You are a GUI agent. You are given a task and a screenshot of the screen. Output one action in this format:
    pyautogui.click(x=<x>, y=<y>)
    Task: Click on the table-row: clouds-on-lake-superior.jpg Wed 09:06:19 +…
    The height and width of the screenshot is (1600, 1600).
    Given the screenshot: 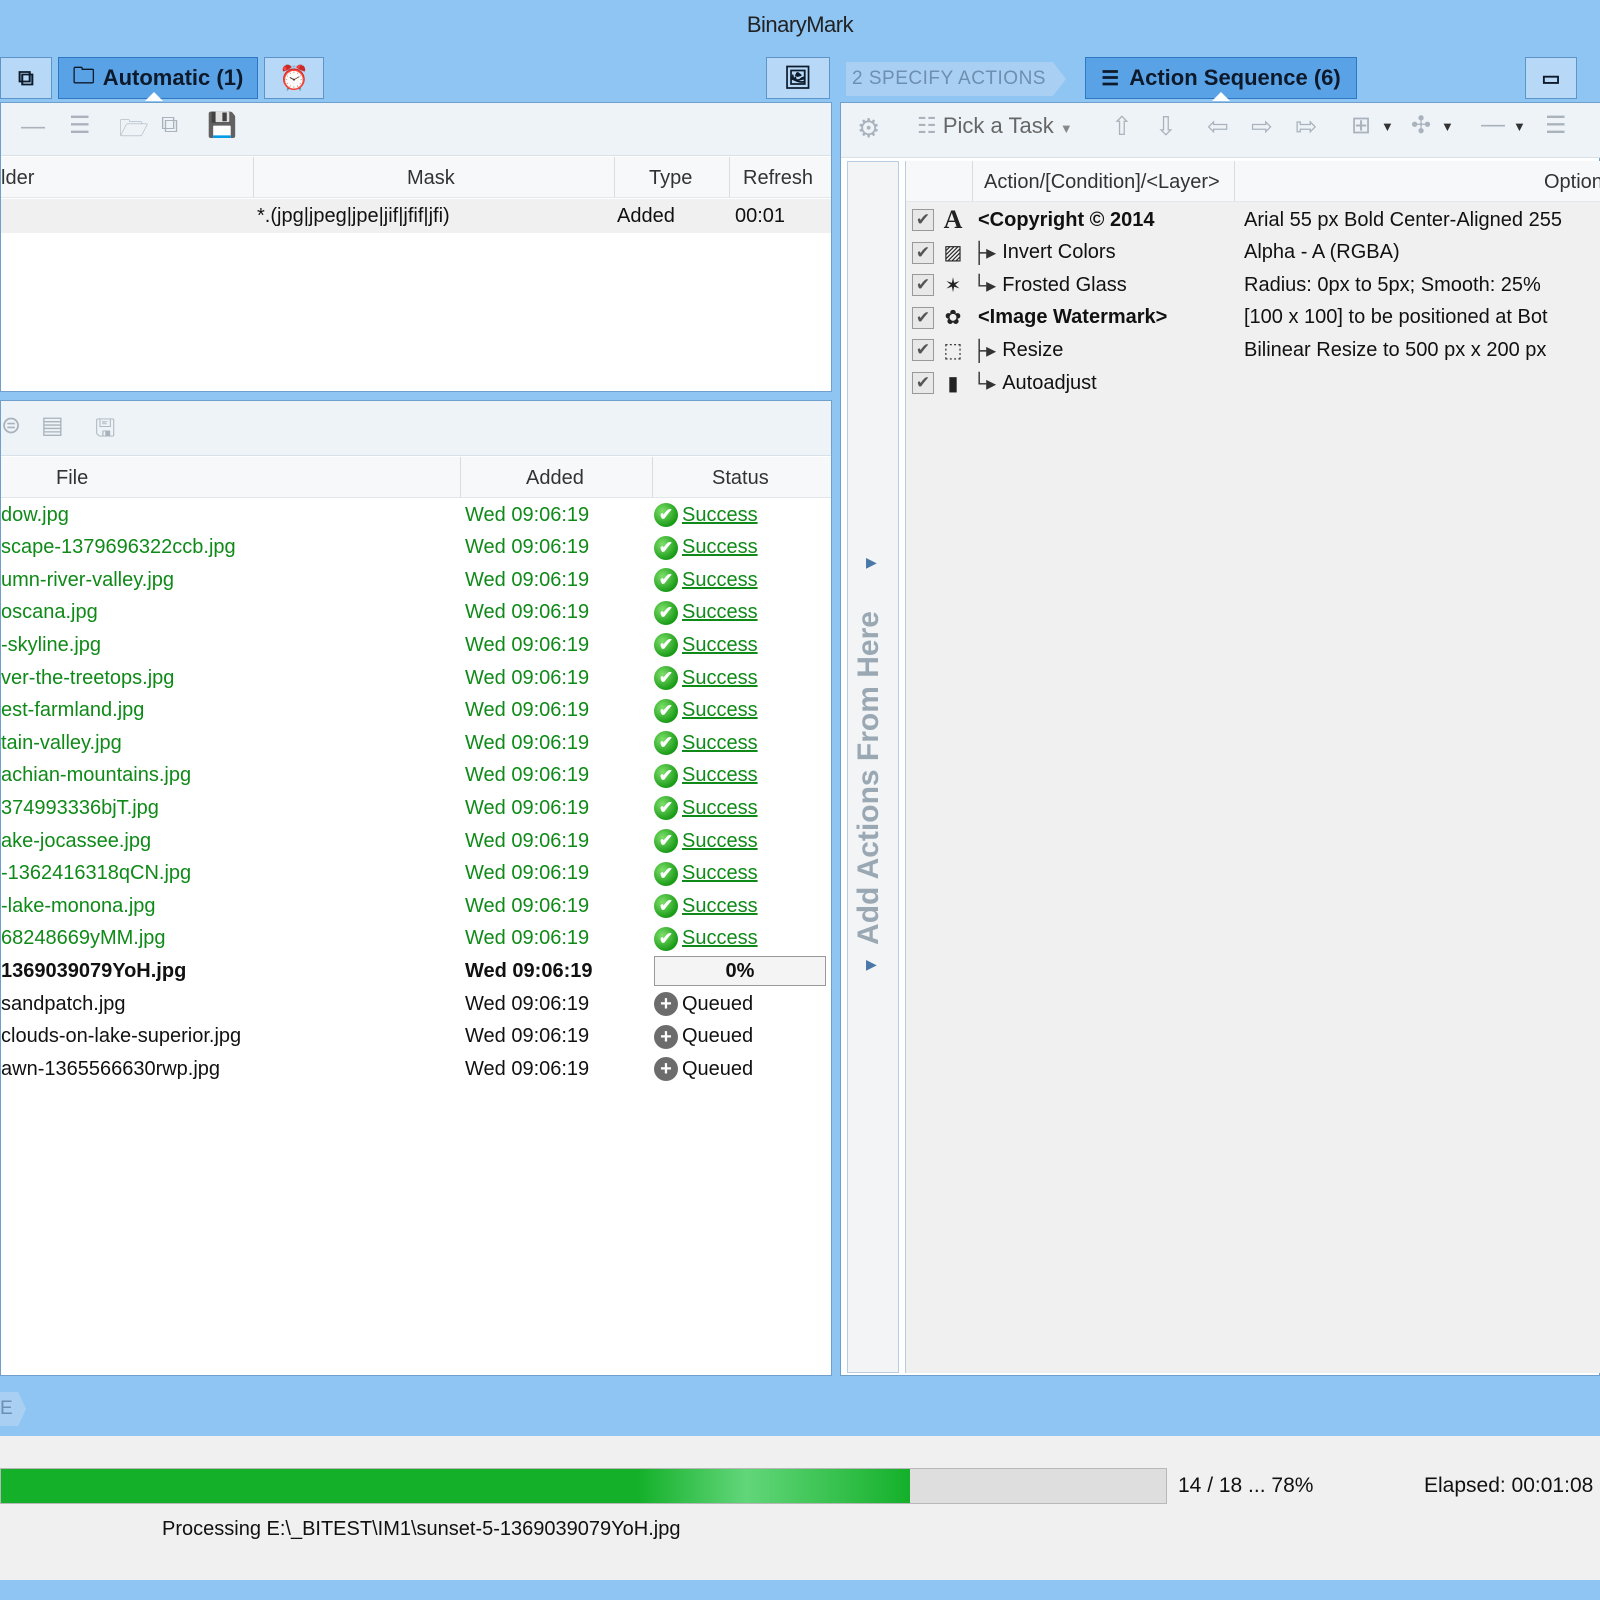 What is the action you would take?
    pyautogui.click(x=416, y=1037)
    